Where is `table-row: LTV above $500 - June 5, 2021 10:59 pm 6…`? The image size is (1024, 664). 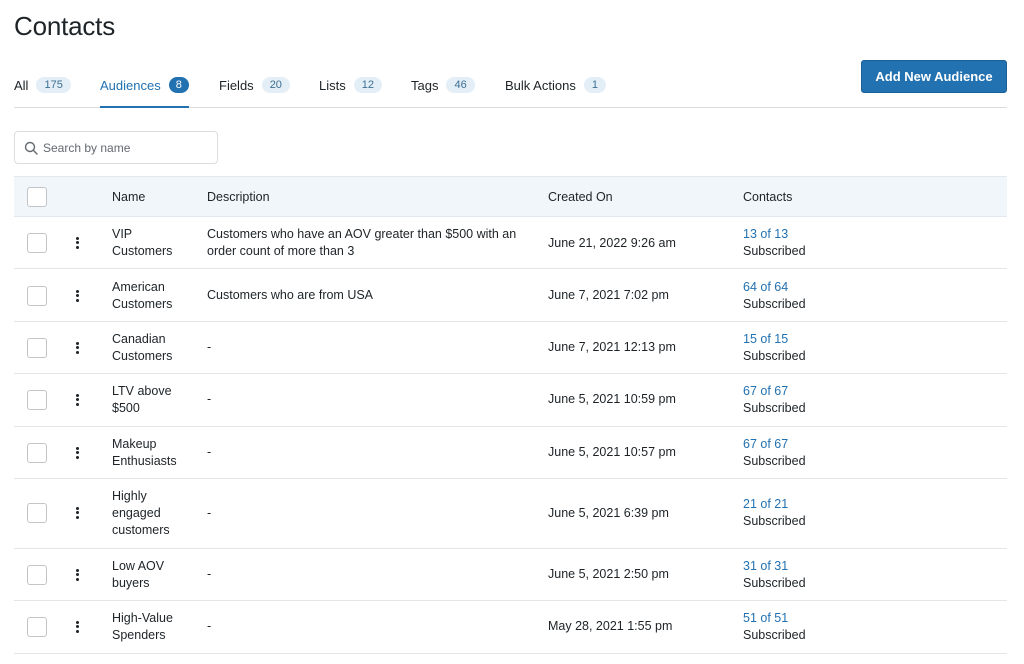 table-row: LTV above $500 - June 5, 2021 10:59 pm 6… is located at coordinates (510, 400).